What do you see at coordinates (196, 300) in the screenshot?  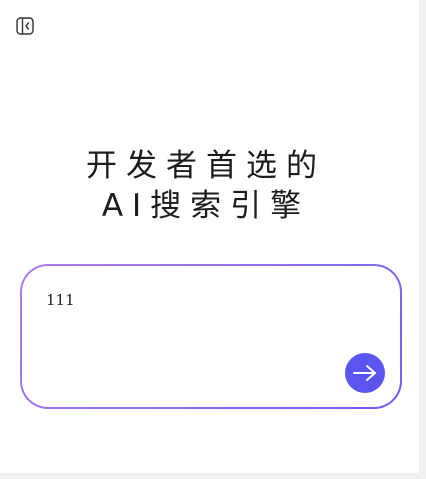 I see `search-input` at bounding box center [196, 300].